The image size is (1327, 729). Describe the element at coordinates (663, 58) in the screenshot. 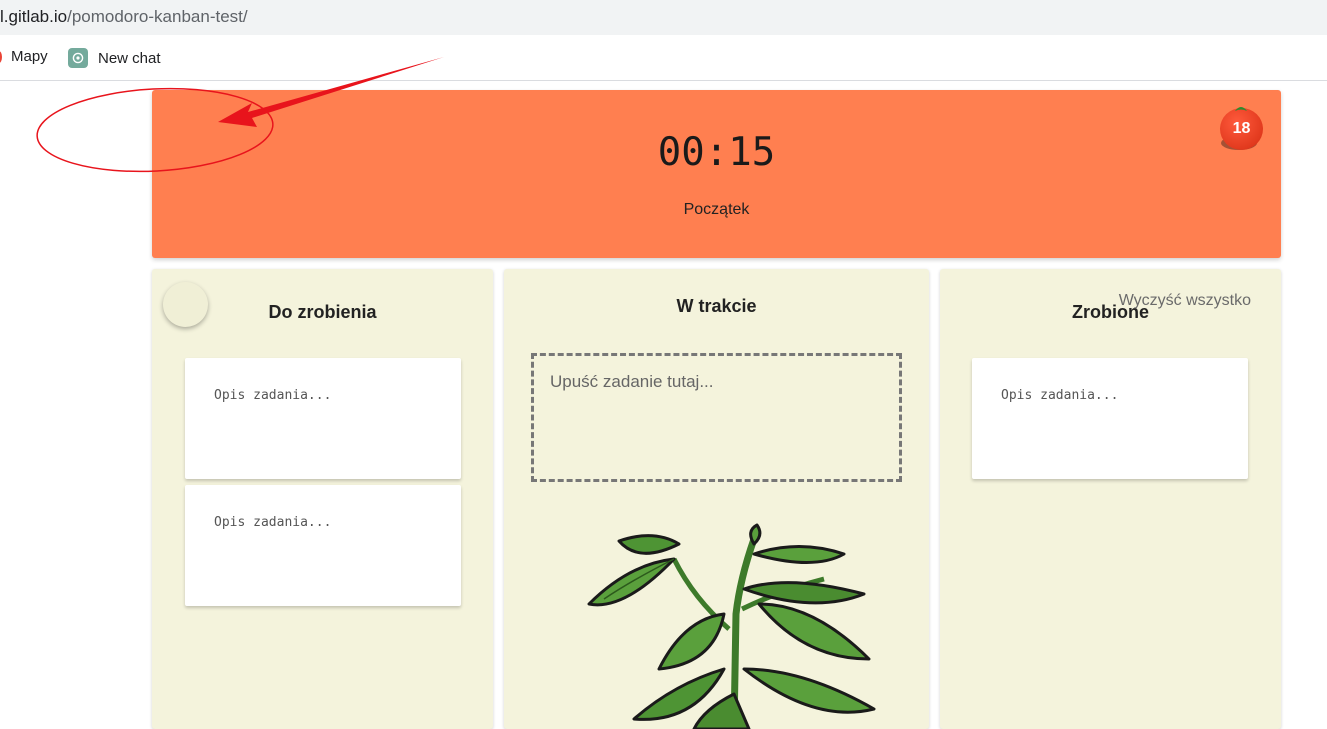

I see `bookmarks-bar: Mapy New chat` at that location.